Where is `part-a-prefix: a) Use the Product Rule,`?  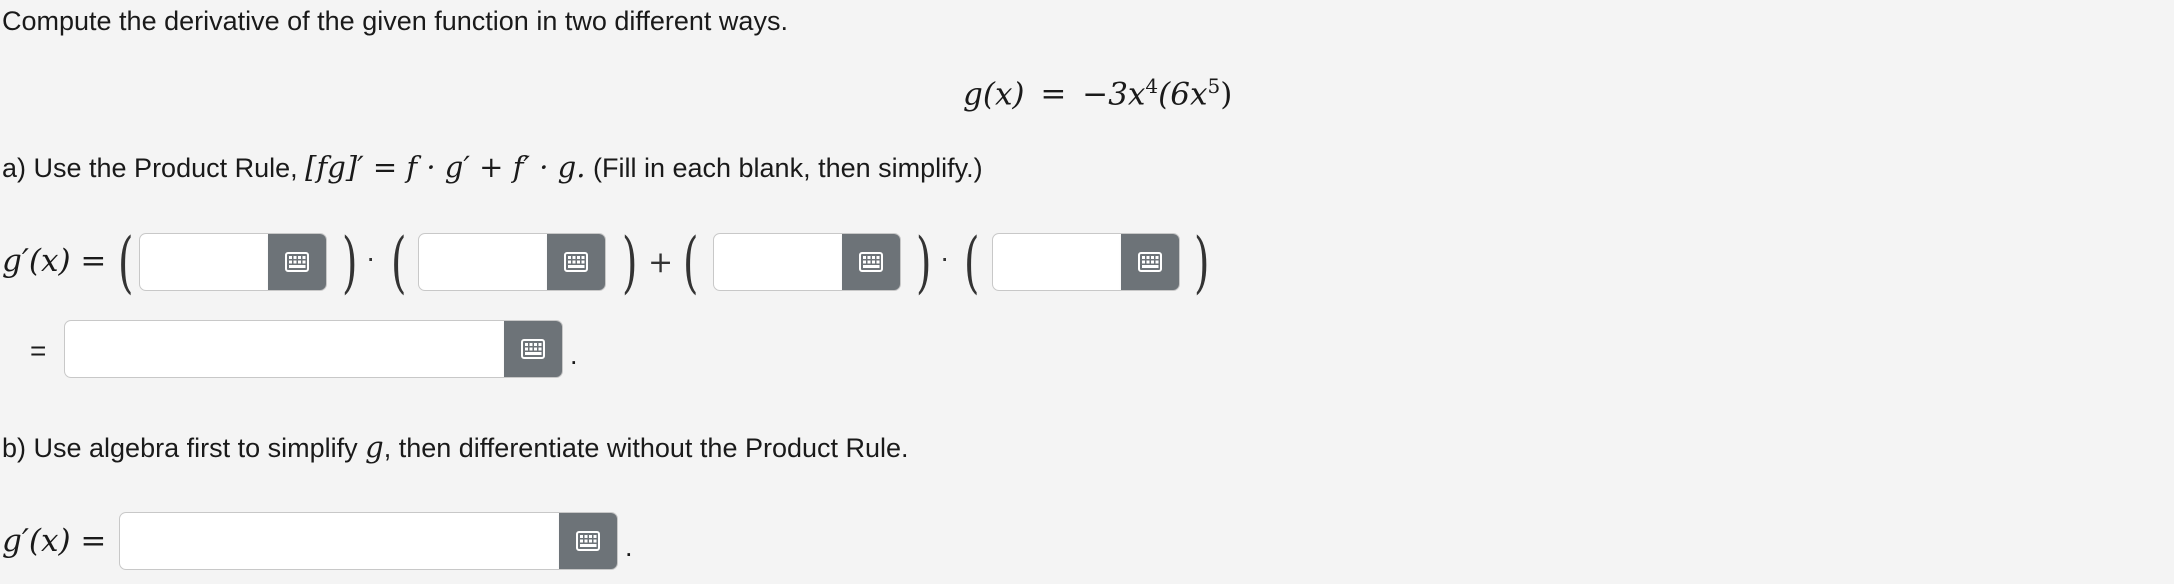
part-a-prefix: a) Use the Product Rule, is located at coordinates (150, 168).